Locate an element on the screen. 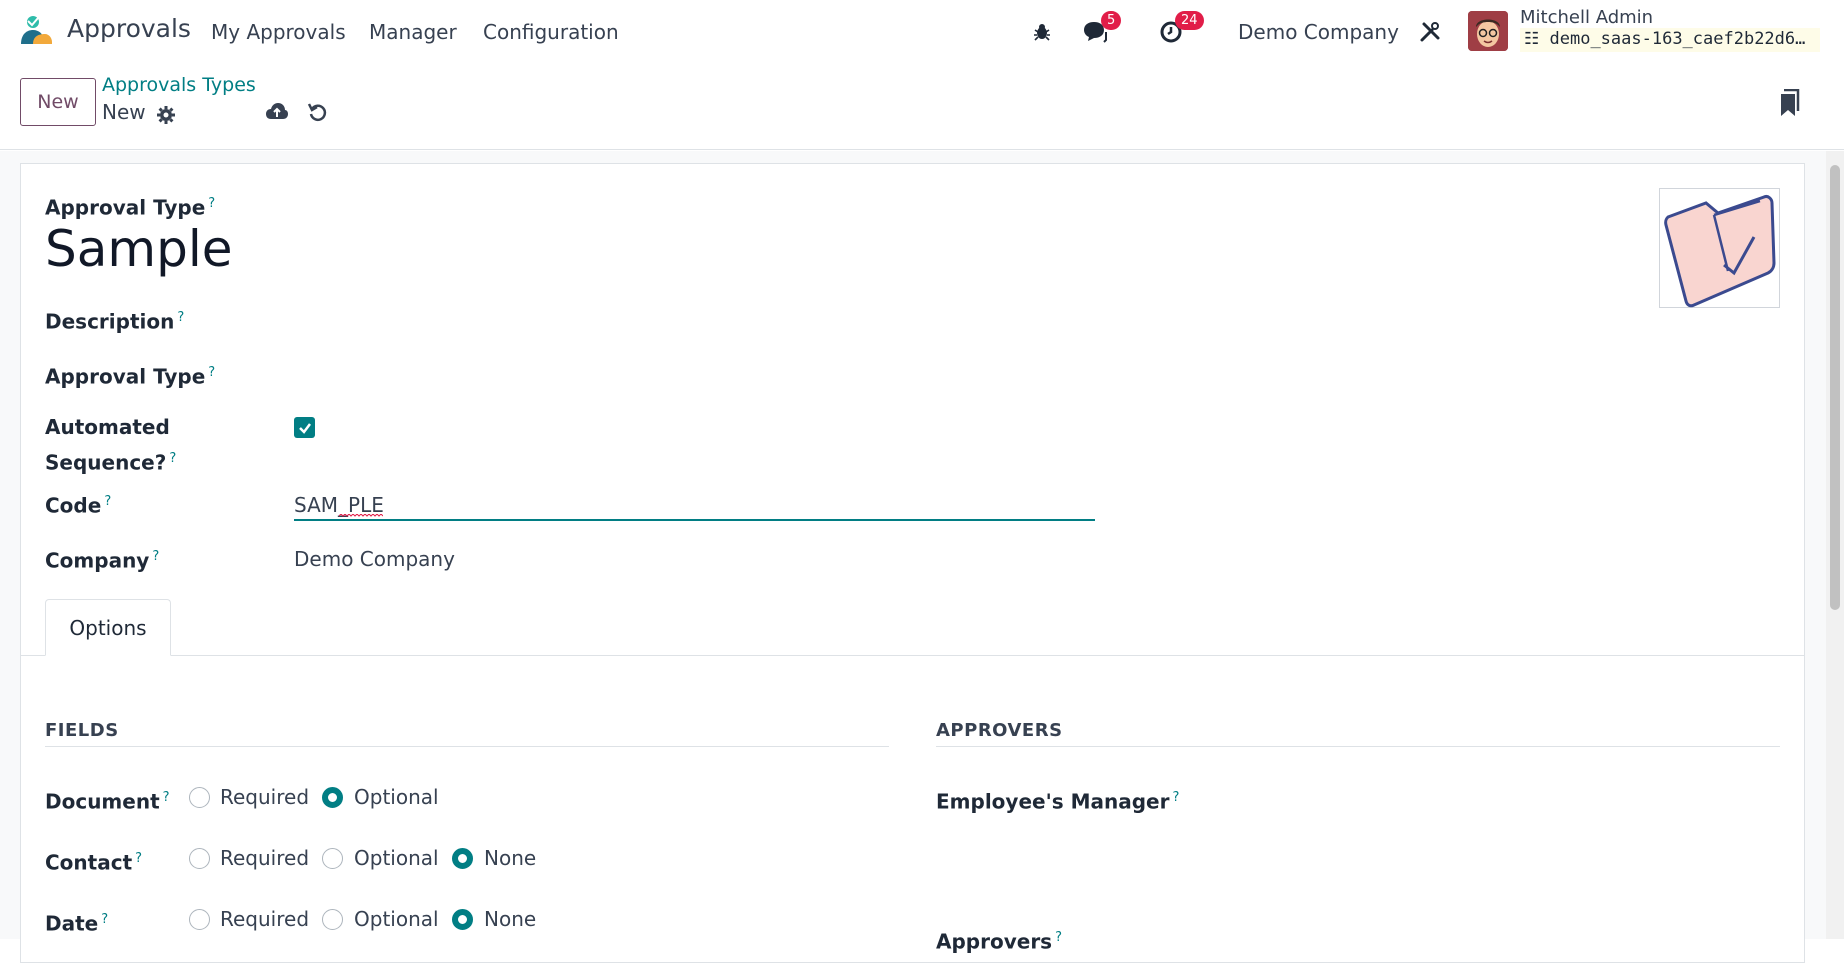 The width and height of the screenshot is (1844, 963). company-label: Company? is located at coordinates (102, 560).